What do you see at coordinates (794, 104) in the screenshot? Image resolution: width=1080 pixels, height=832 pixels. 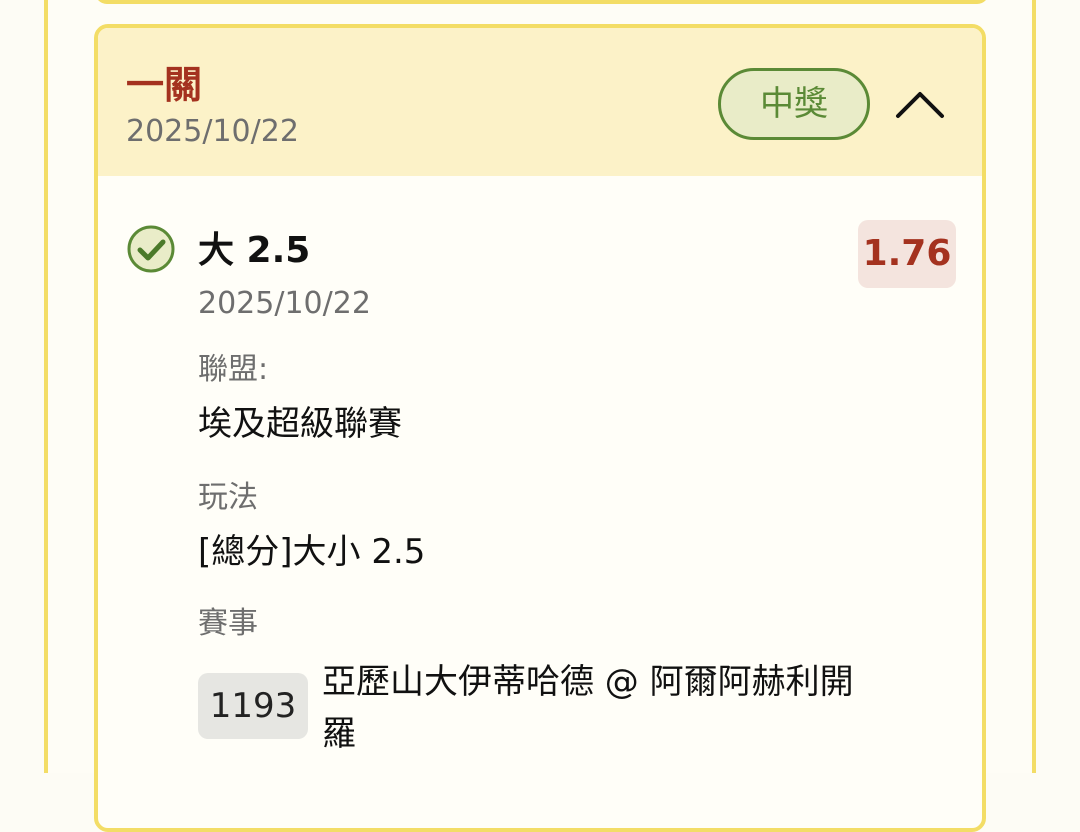 I see `win-status-badge: 中獎` at bounding box center [794, 104].